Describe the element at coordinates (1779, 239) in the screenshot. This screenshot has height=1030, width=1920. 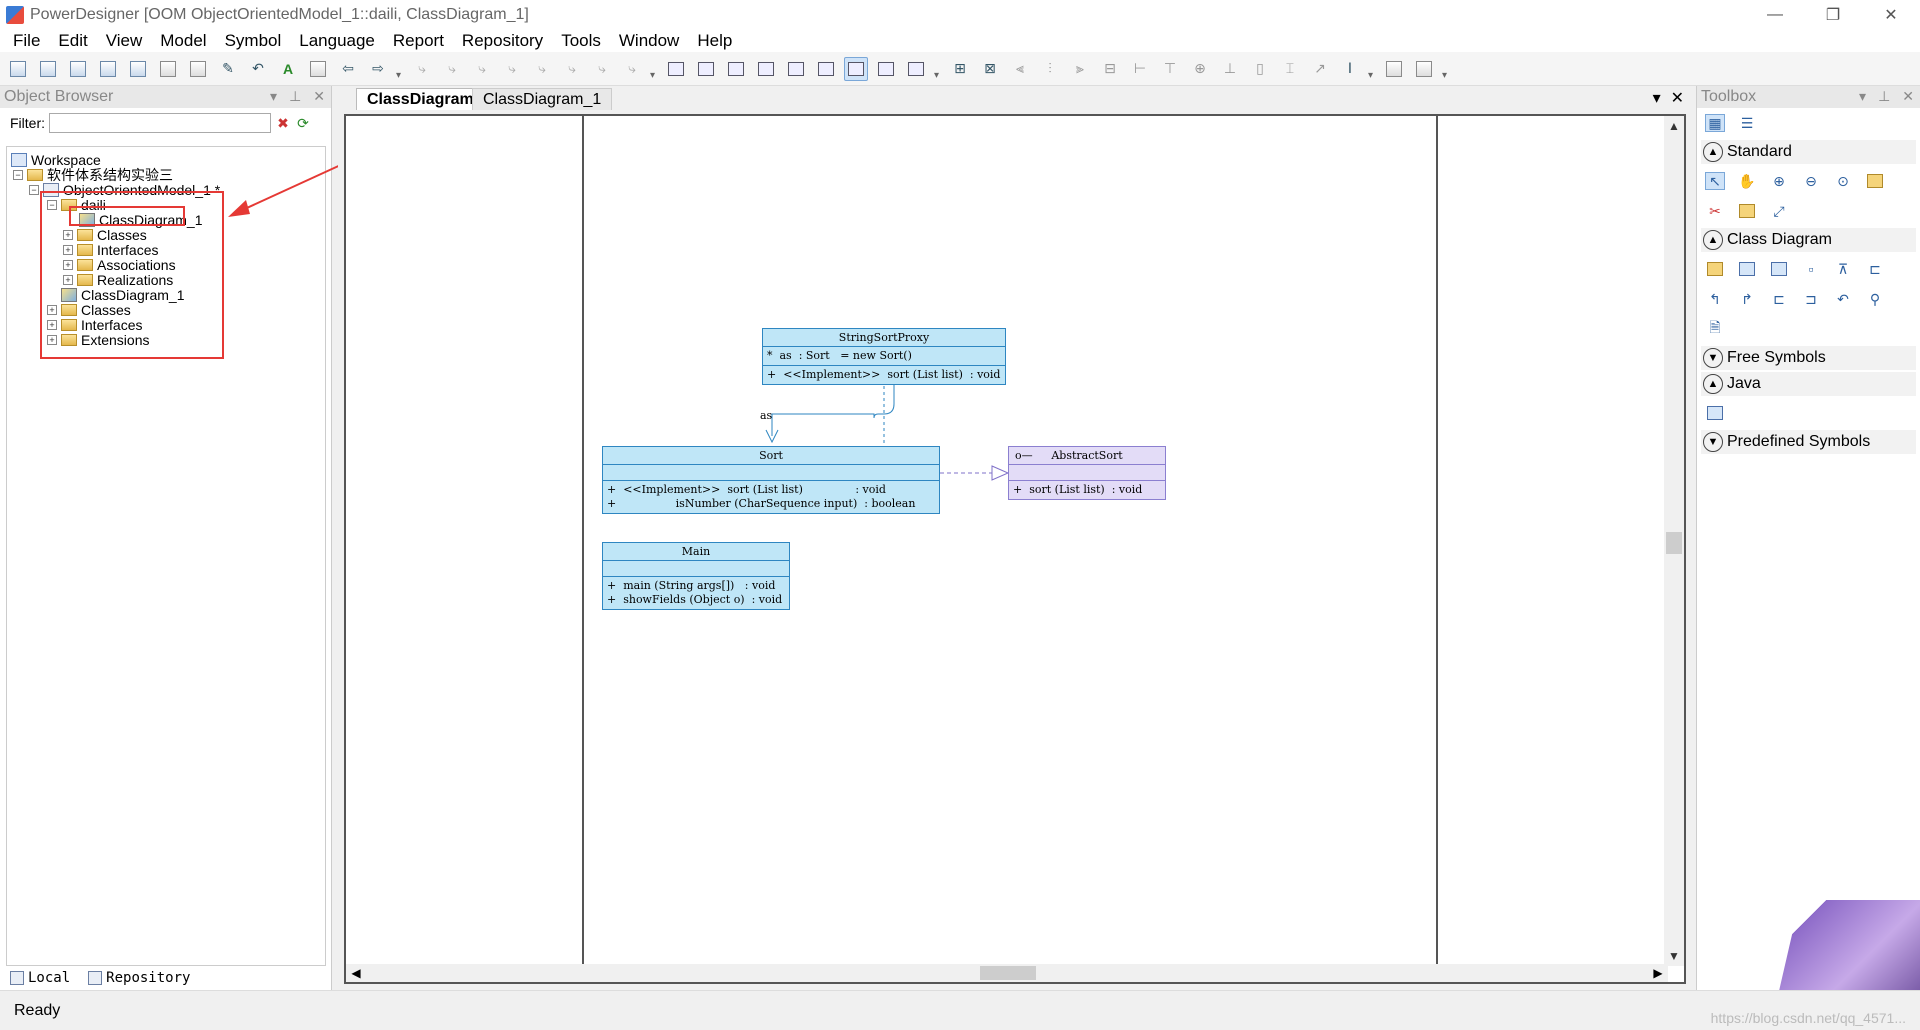
I see `section-label: Class Diagram` at that location.